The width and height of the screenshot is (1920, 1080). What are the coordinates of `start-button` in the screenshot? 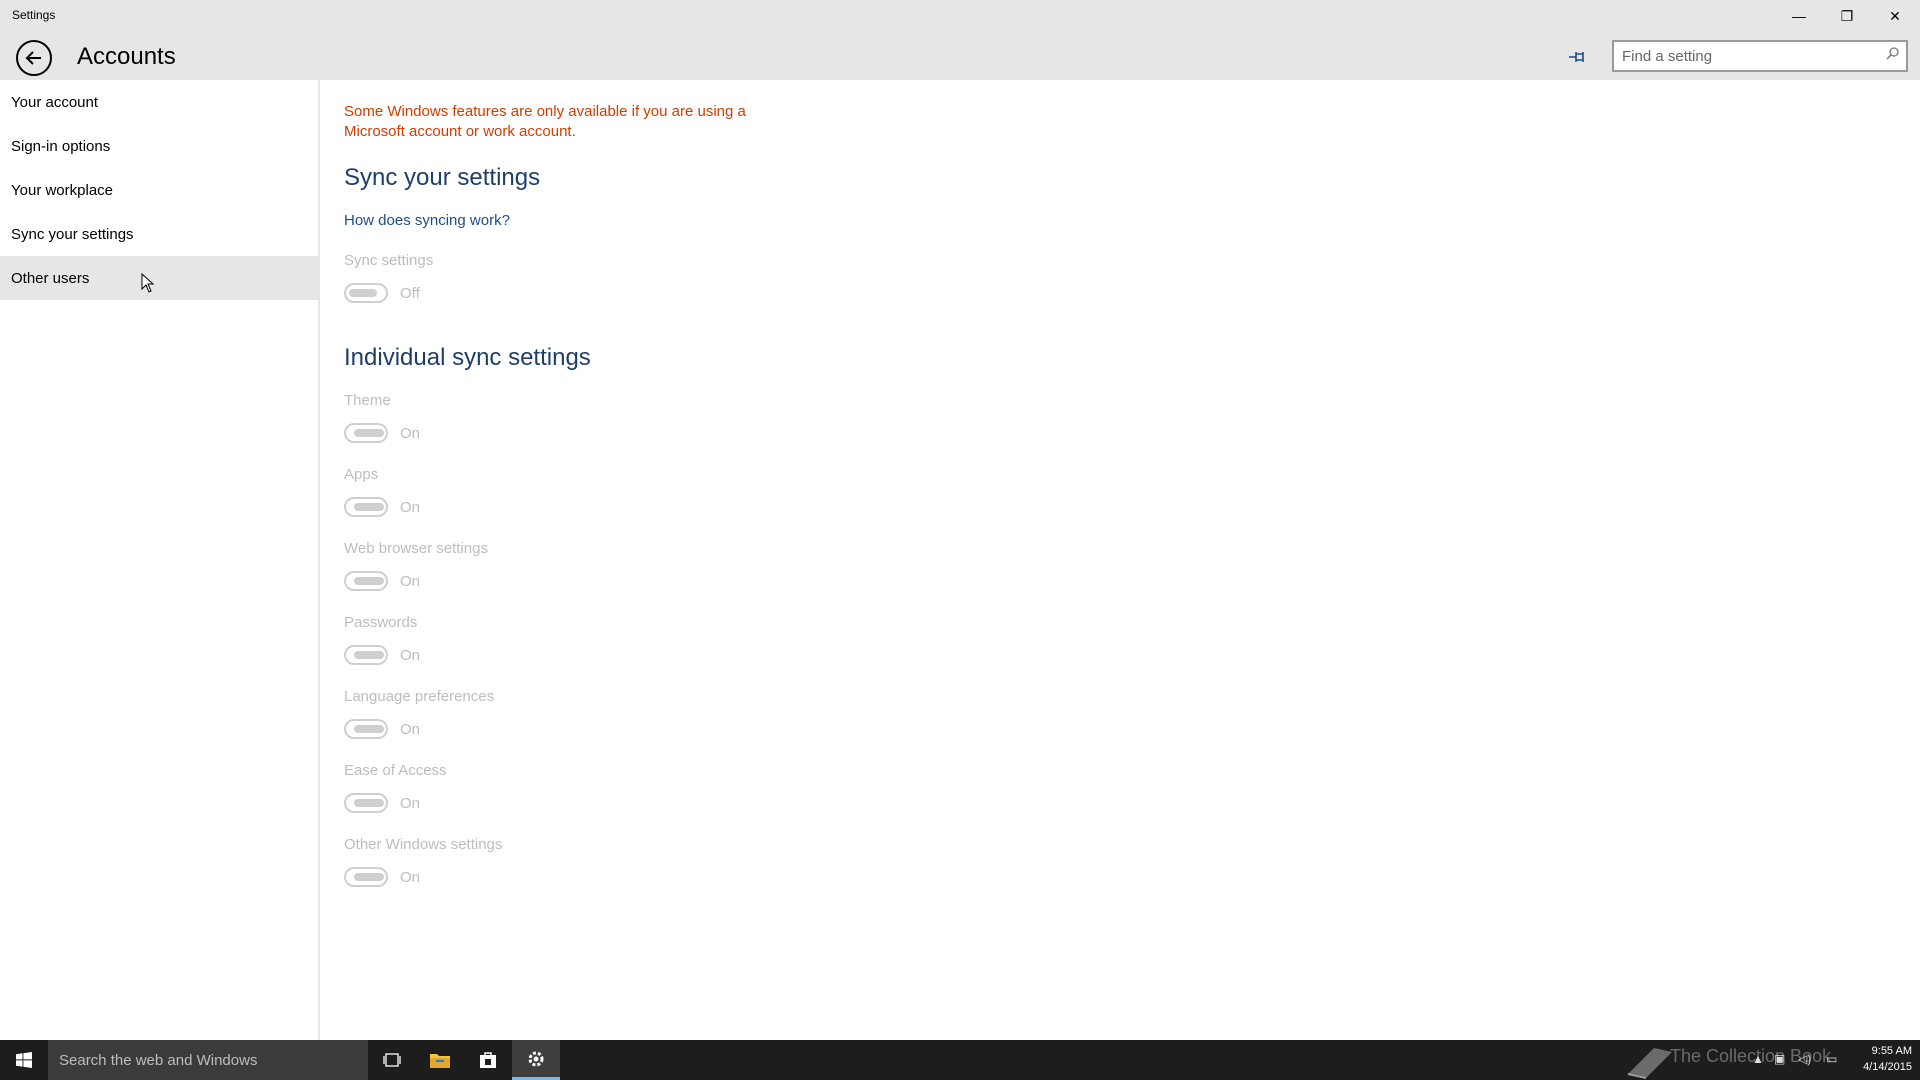 It's located at (24, 1060).